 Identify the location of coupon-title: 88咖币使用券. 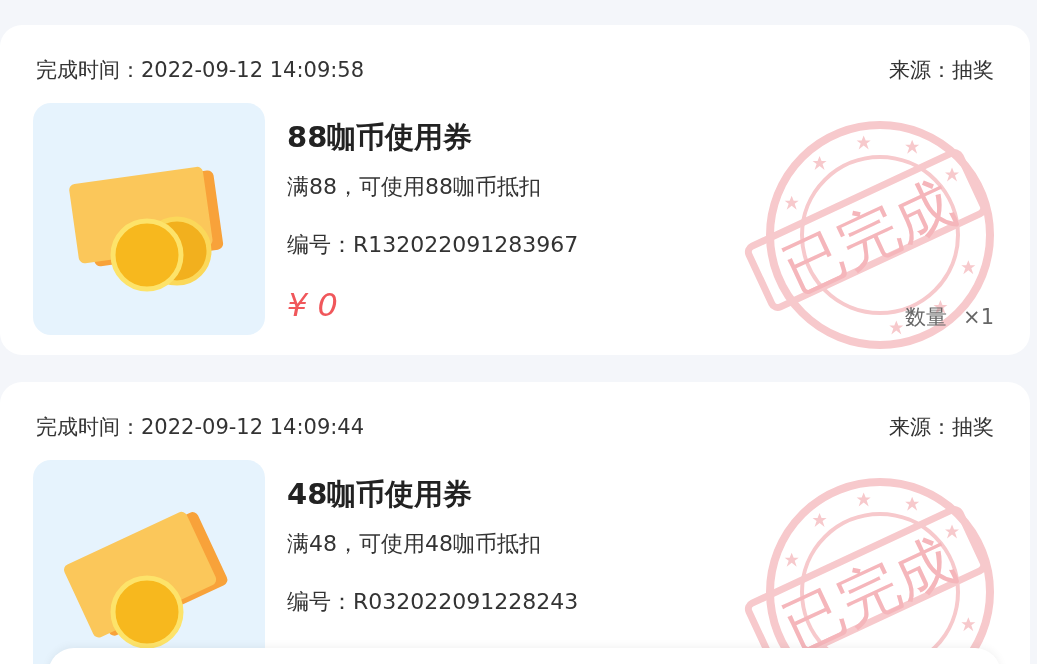
(380, 137).